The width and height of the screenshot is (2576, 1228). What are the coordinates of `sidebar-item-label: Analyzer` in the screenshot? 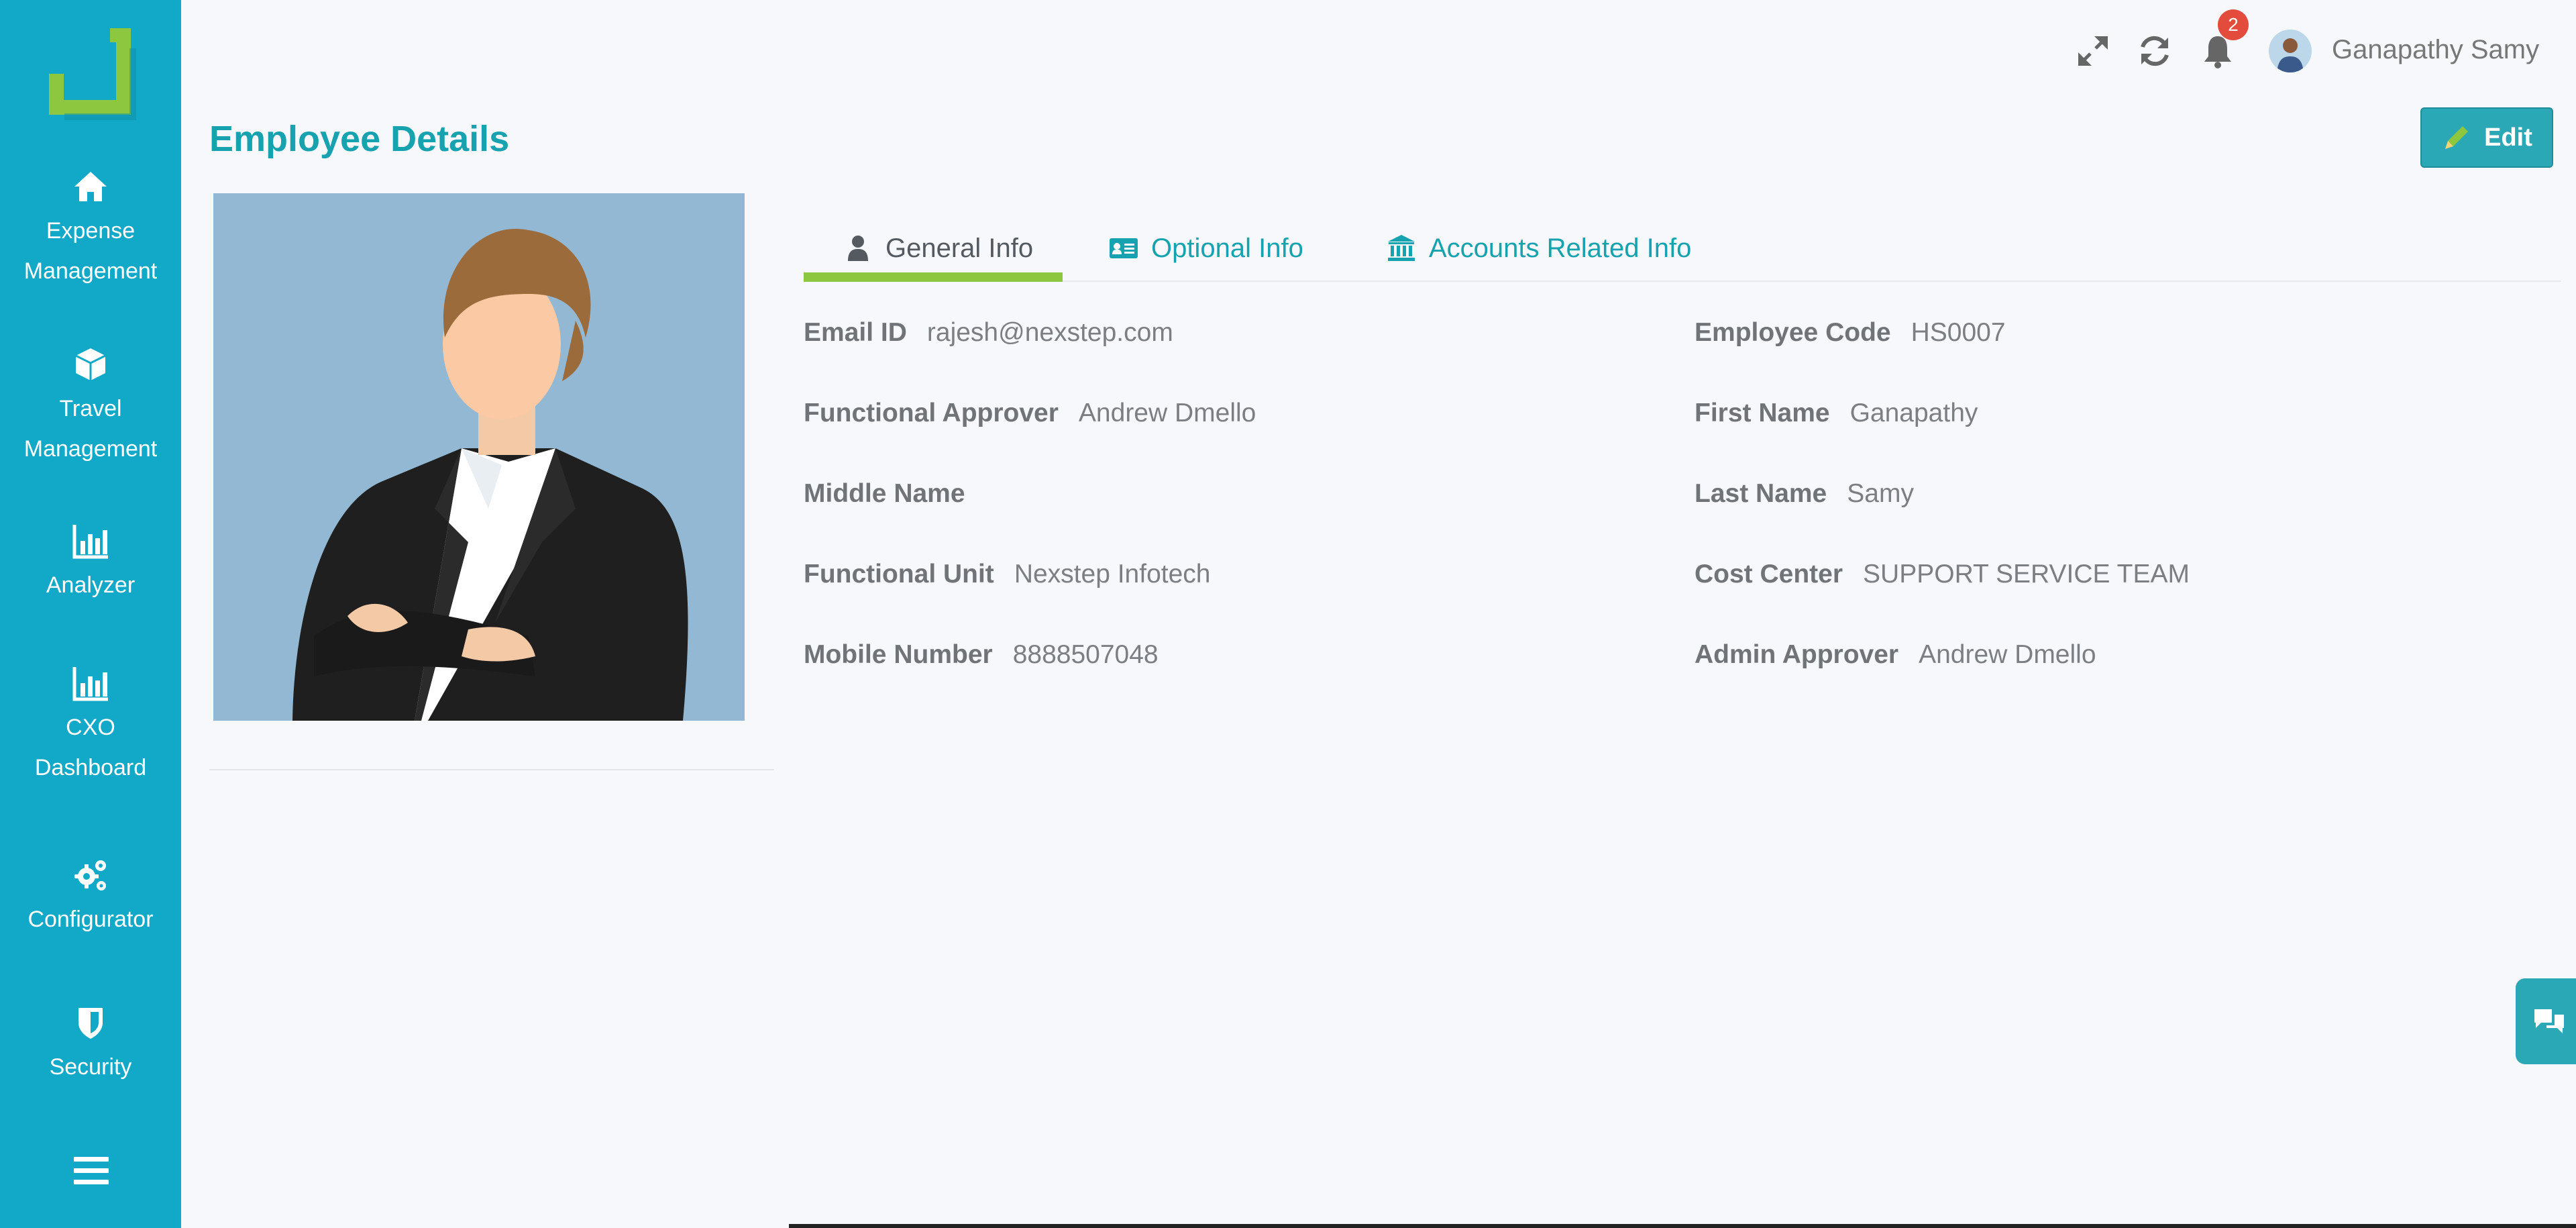 It's located at (91, 585).